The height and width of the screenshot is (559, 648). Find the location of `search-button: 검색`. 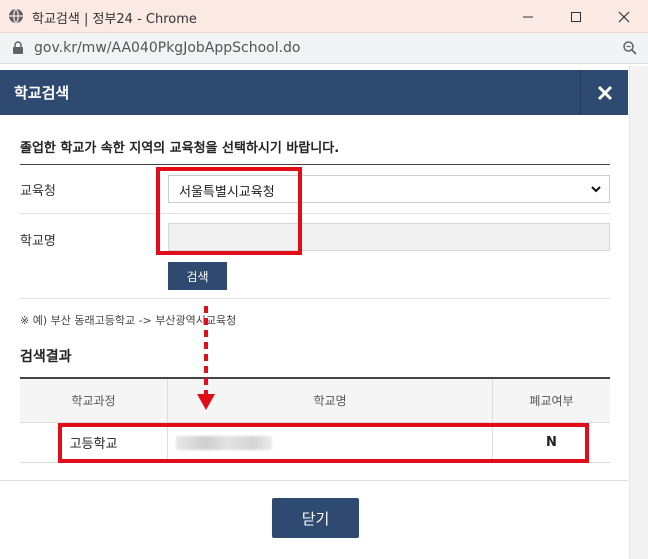

search-button: 검색 is located at coordinates (197, 276).